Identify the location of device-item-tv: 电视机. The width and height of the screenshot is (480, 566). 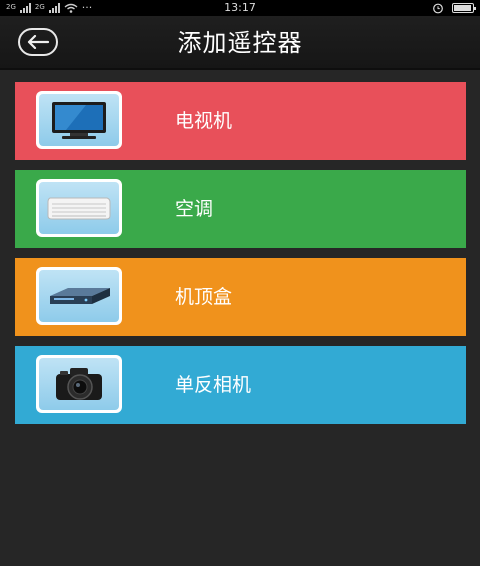
(240, 121).